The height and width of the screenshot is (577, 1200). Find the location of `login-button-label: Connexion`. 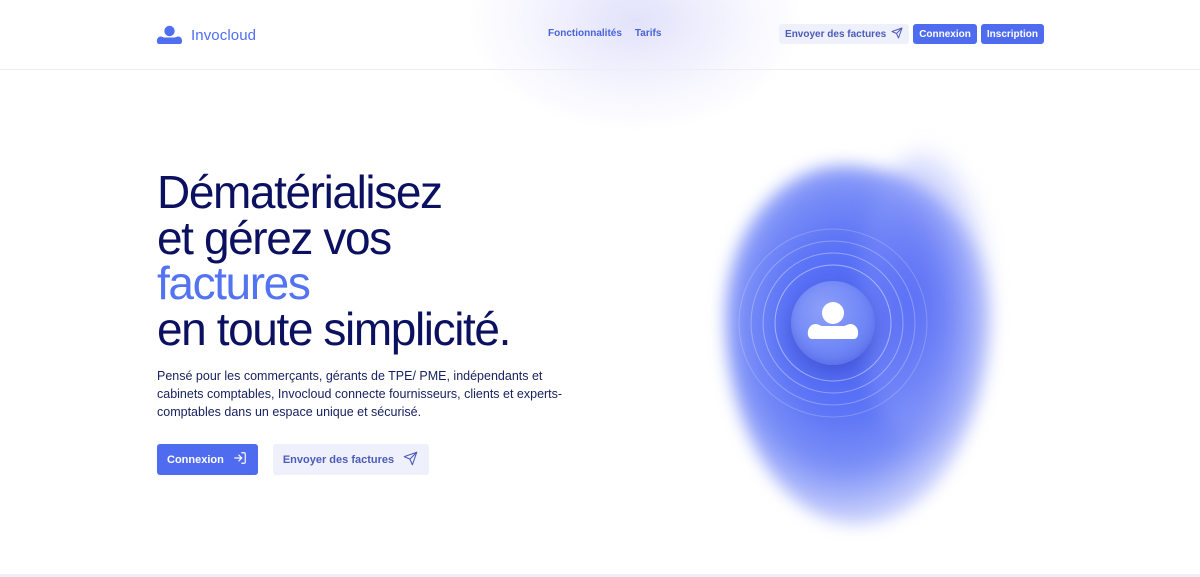

login-button-label: Connexion is located at coordinates (195, 459).